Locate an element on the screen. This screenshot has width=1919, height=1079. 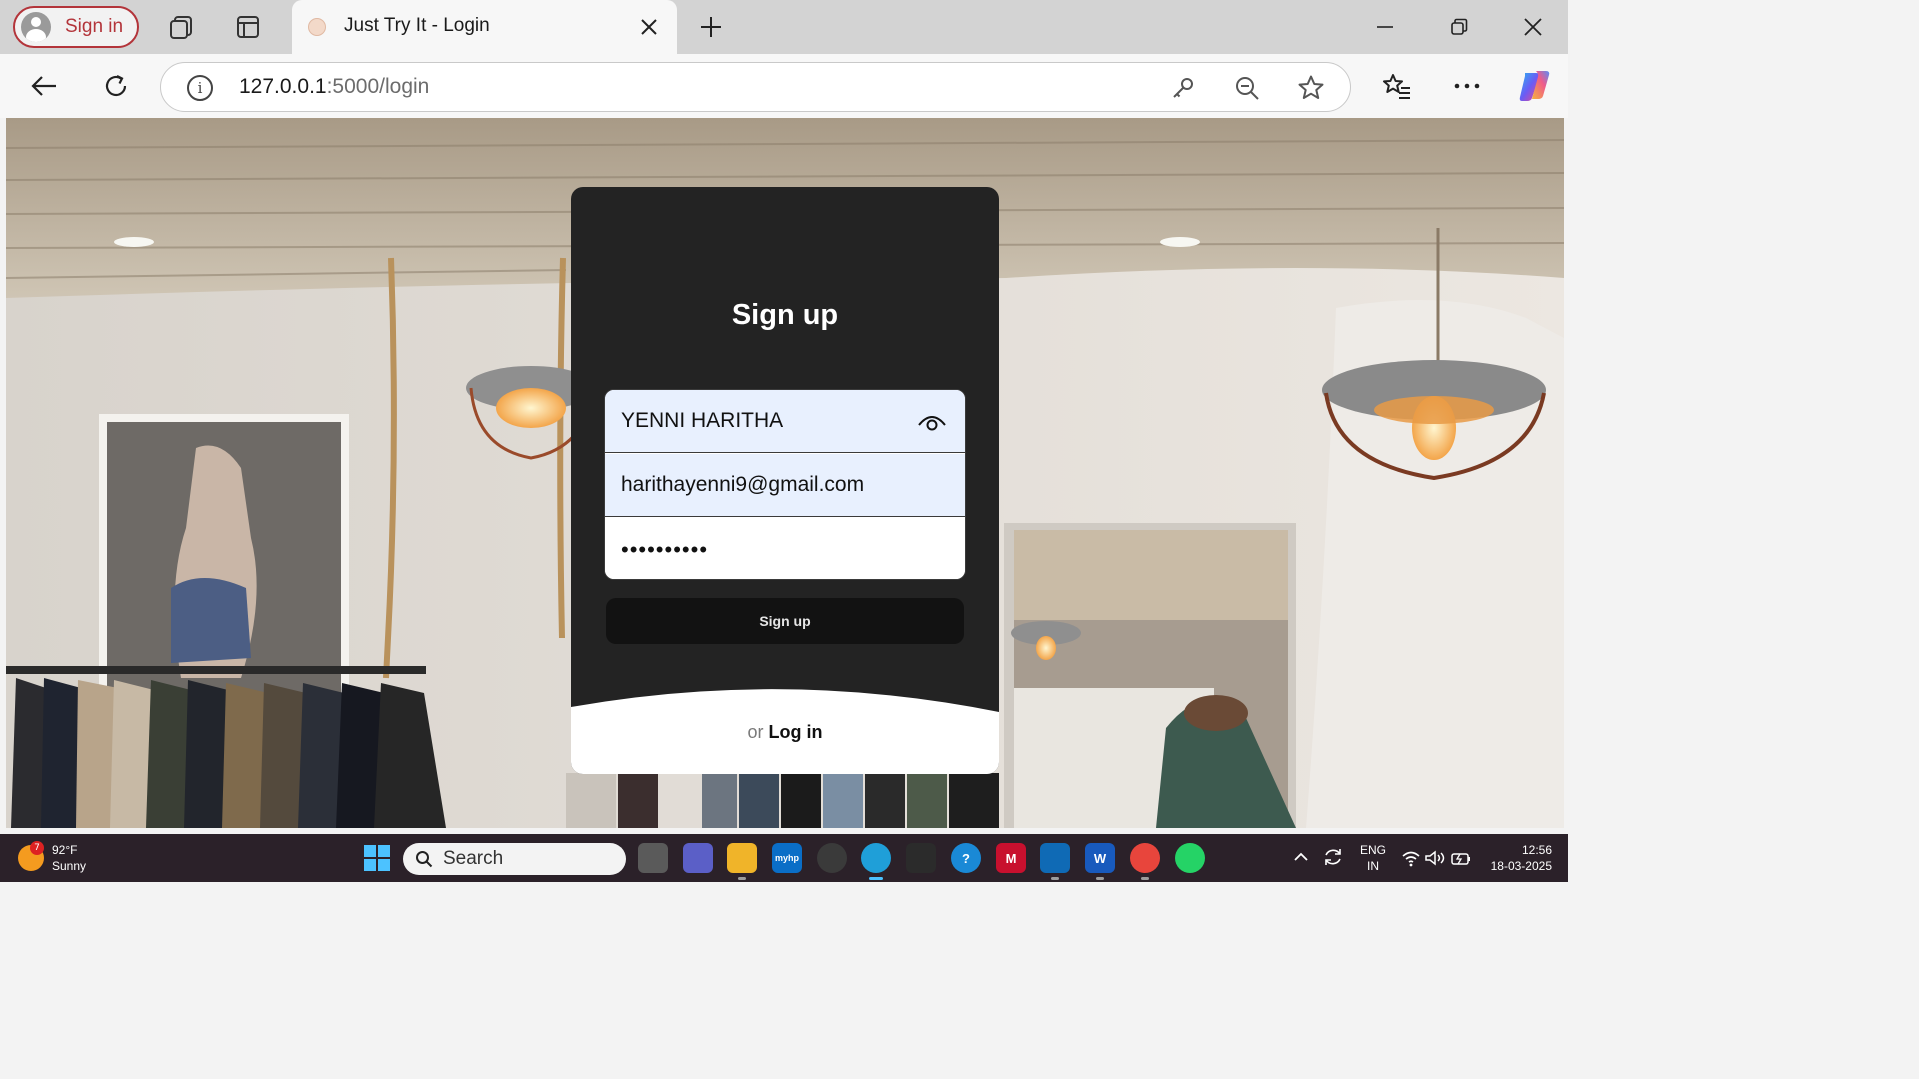
login-link: Log in is located at coordinates (796, 732).